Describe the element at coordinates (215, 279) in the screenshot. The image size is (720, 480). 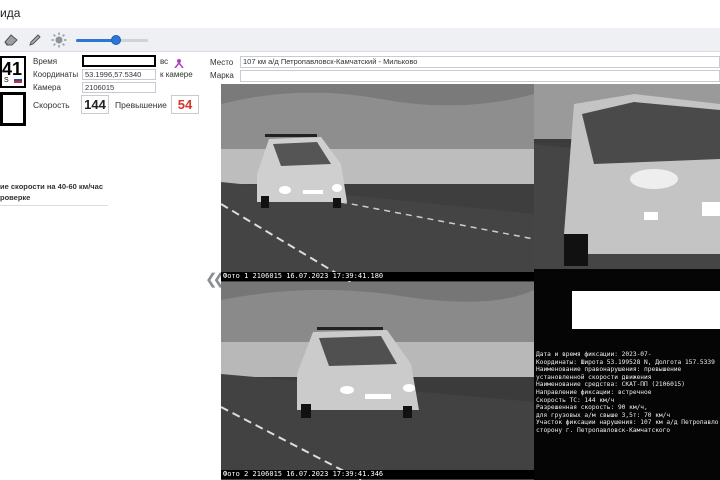
I see `collapse-panel-icon: ❮❮` at that location.